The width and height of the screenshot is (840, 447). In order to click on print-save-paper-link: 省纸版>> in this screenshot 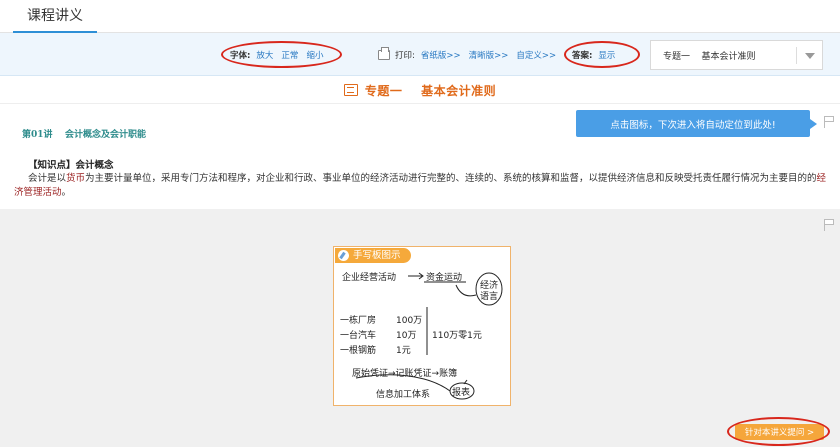, I will do `click(441, 55)`.